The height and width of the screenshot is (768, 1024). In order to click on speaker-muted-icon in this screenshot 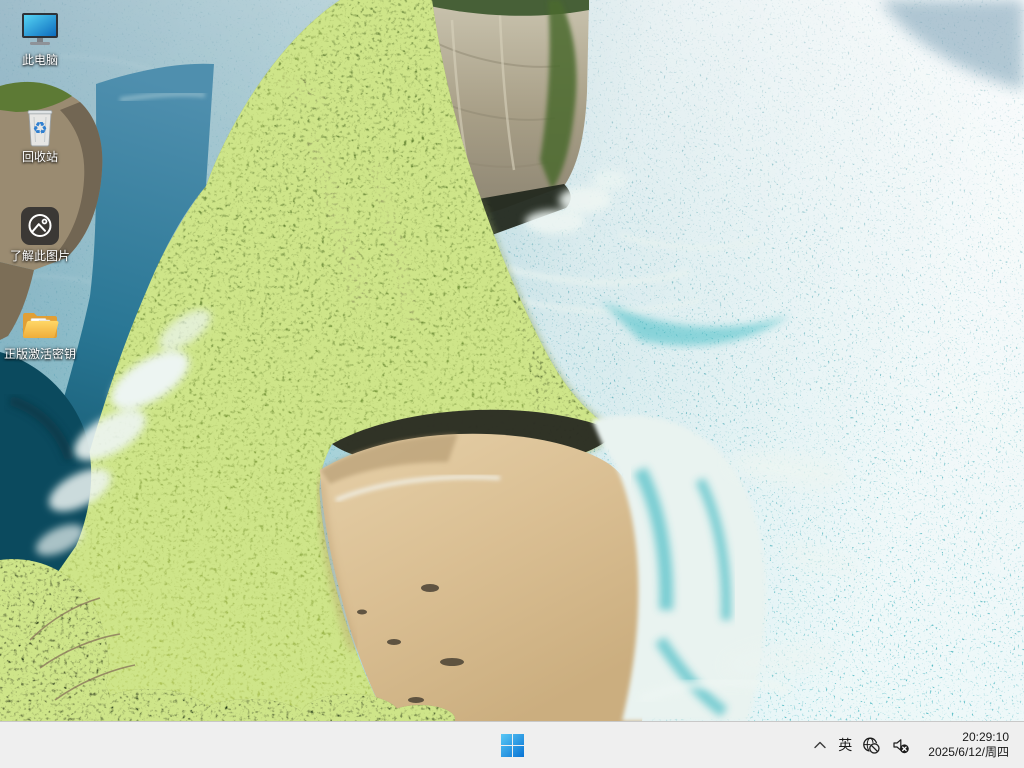, I will do `click(901, 745)`.